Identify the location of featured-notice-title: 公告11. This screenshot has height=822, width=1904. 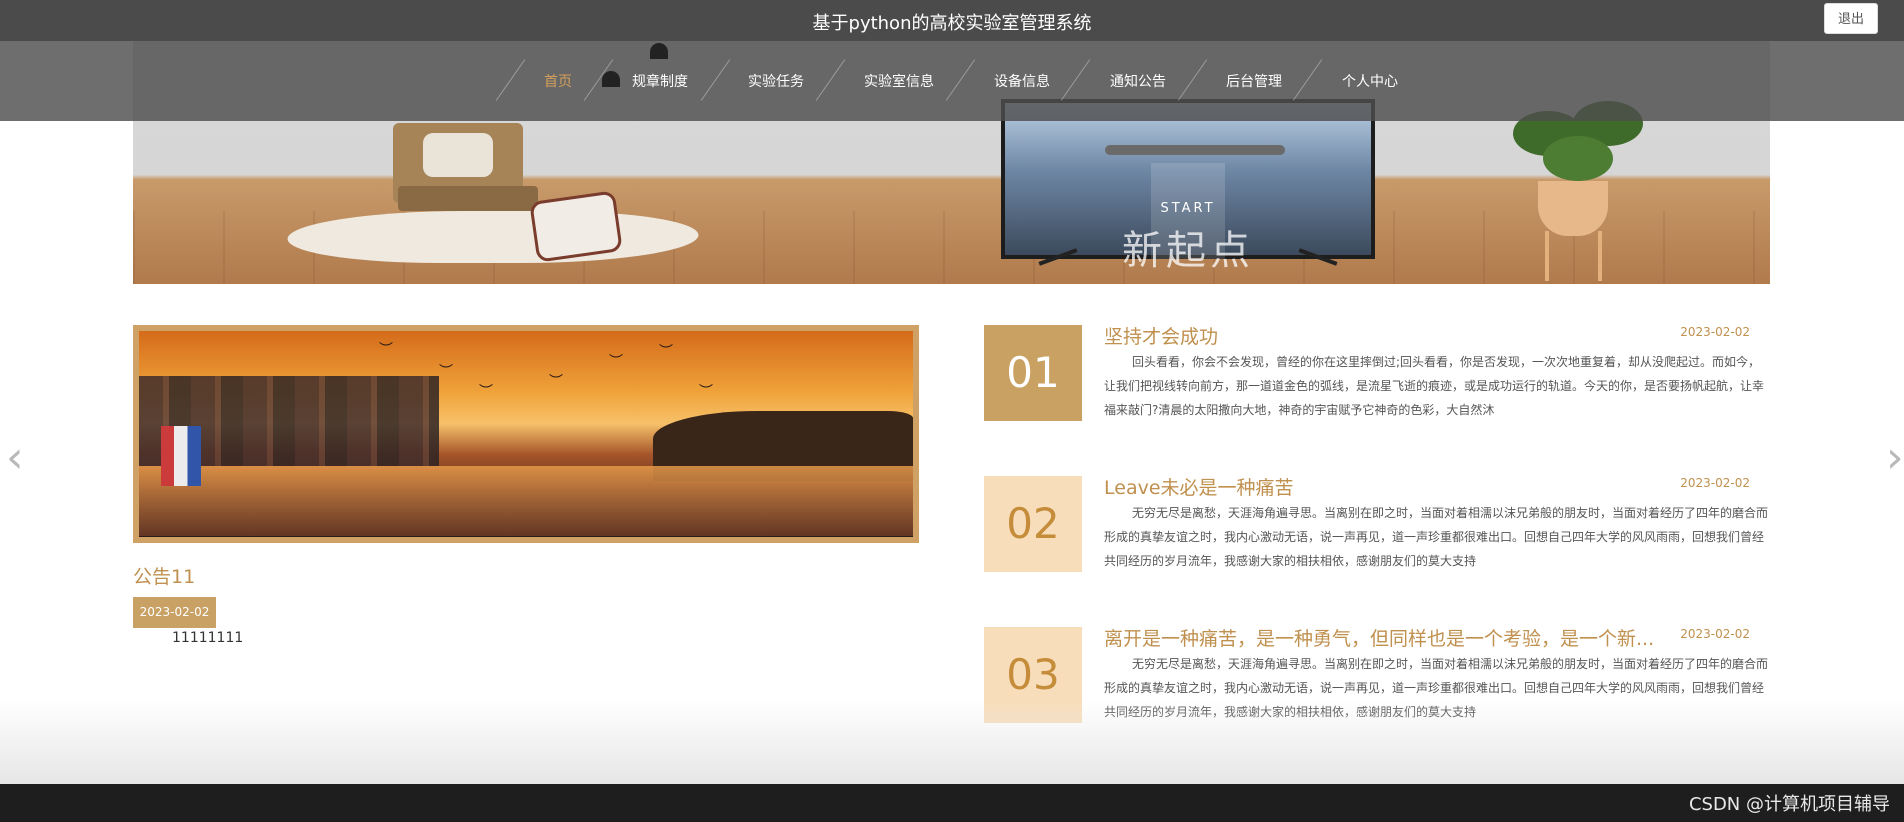
(164, 575).